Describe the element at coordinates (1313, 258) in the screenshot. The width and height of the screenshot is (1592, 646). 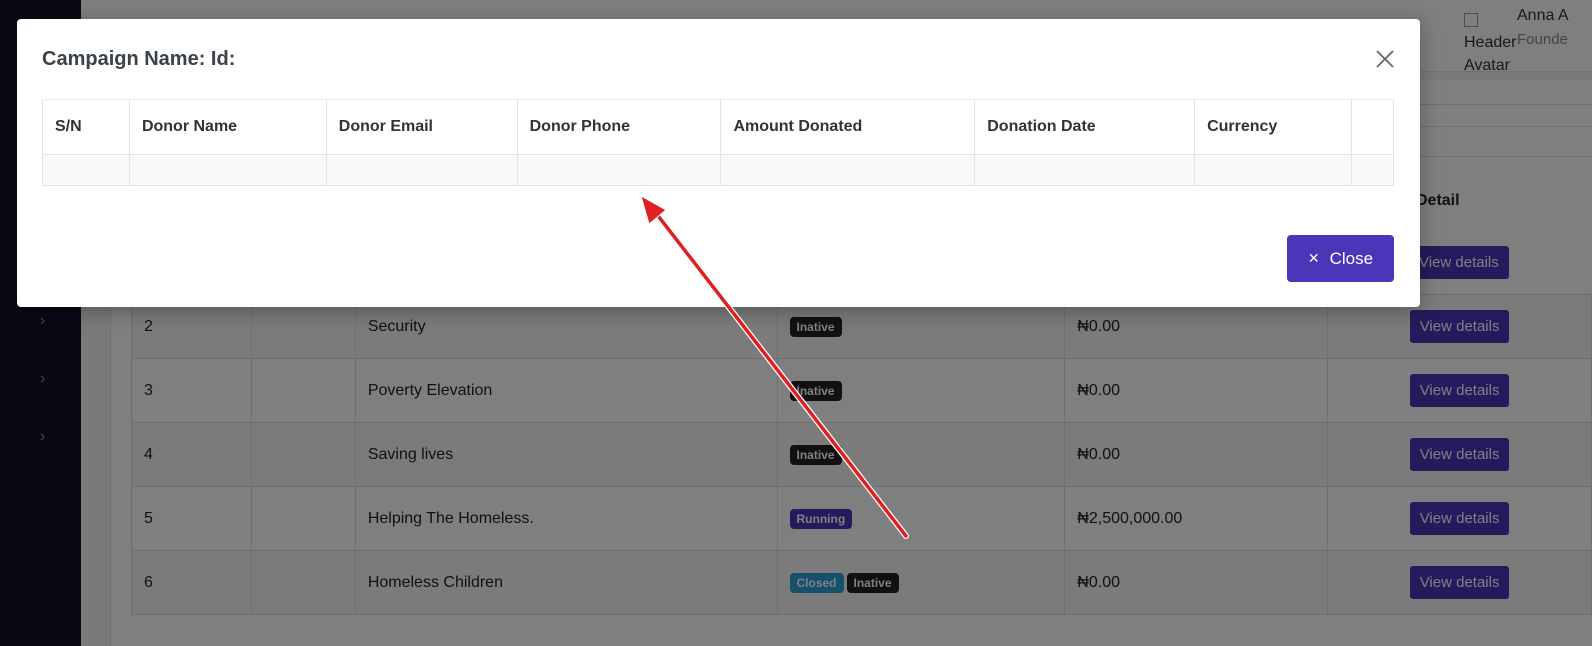
I see `close-icon: ✕` at that location.